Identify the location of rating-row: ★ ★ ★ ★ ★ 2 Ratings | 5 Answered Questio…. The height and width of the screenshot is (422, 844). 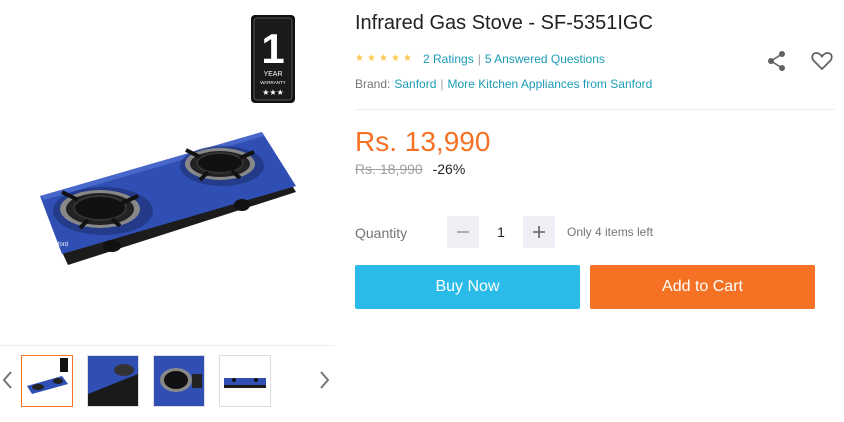
(480, 59).